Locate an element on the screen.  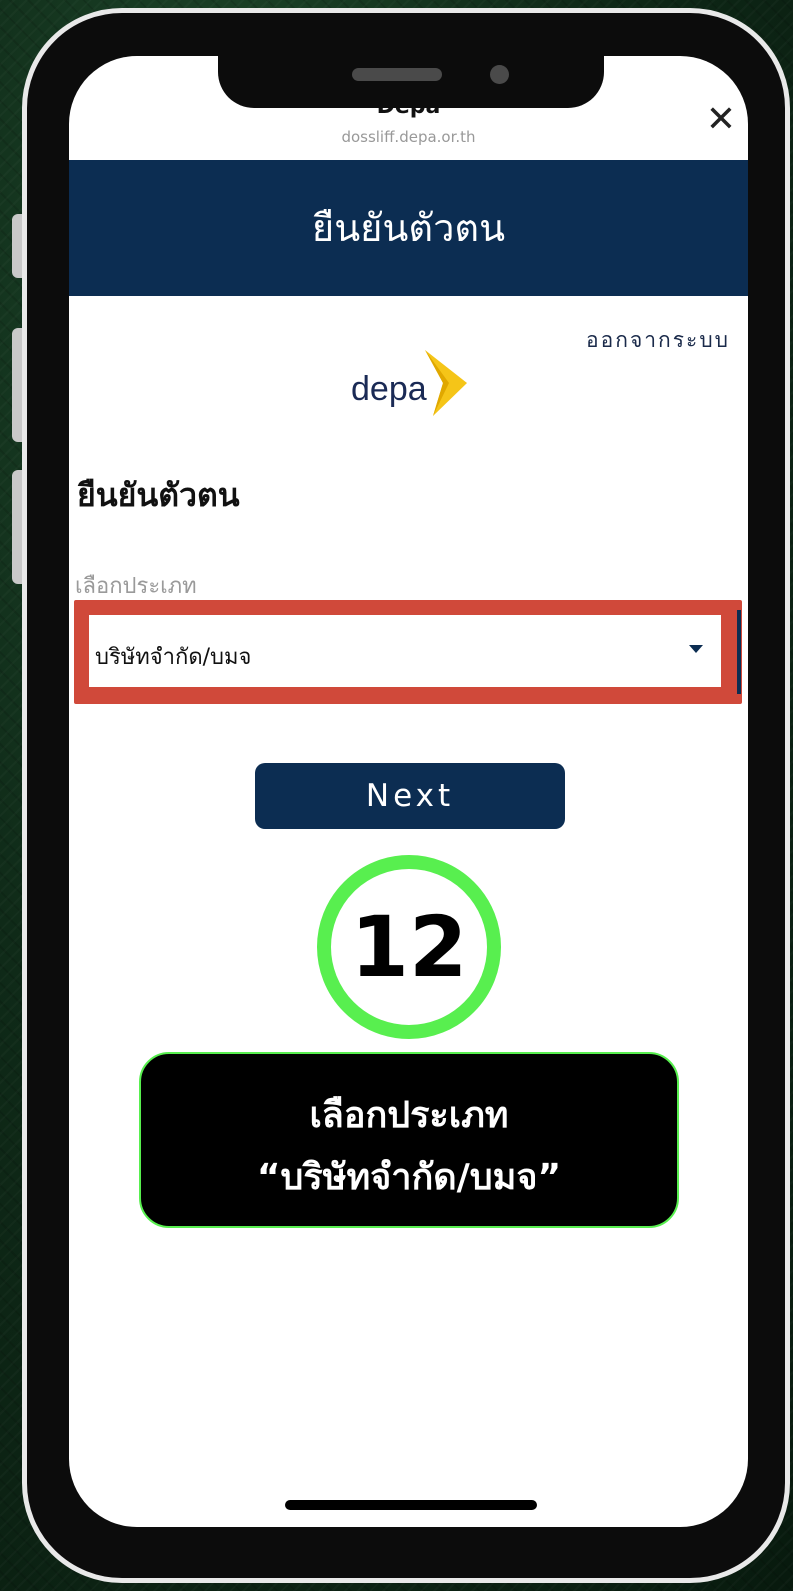
depa-logo: depa is located at coordinates (411, 386).